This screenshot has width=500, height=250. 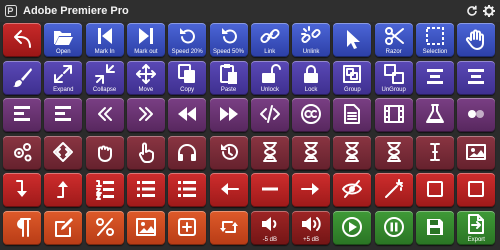 I want to click on arrow-left-icon, so click(x=229, y=189).